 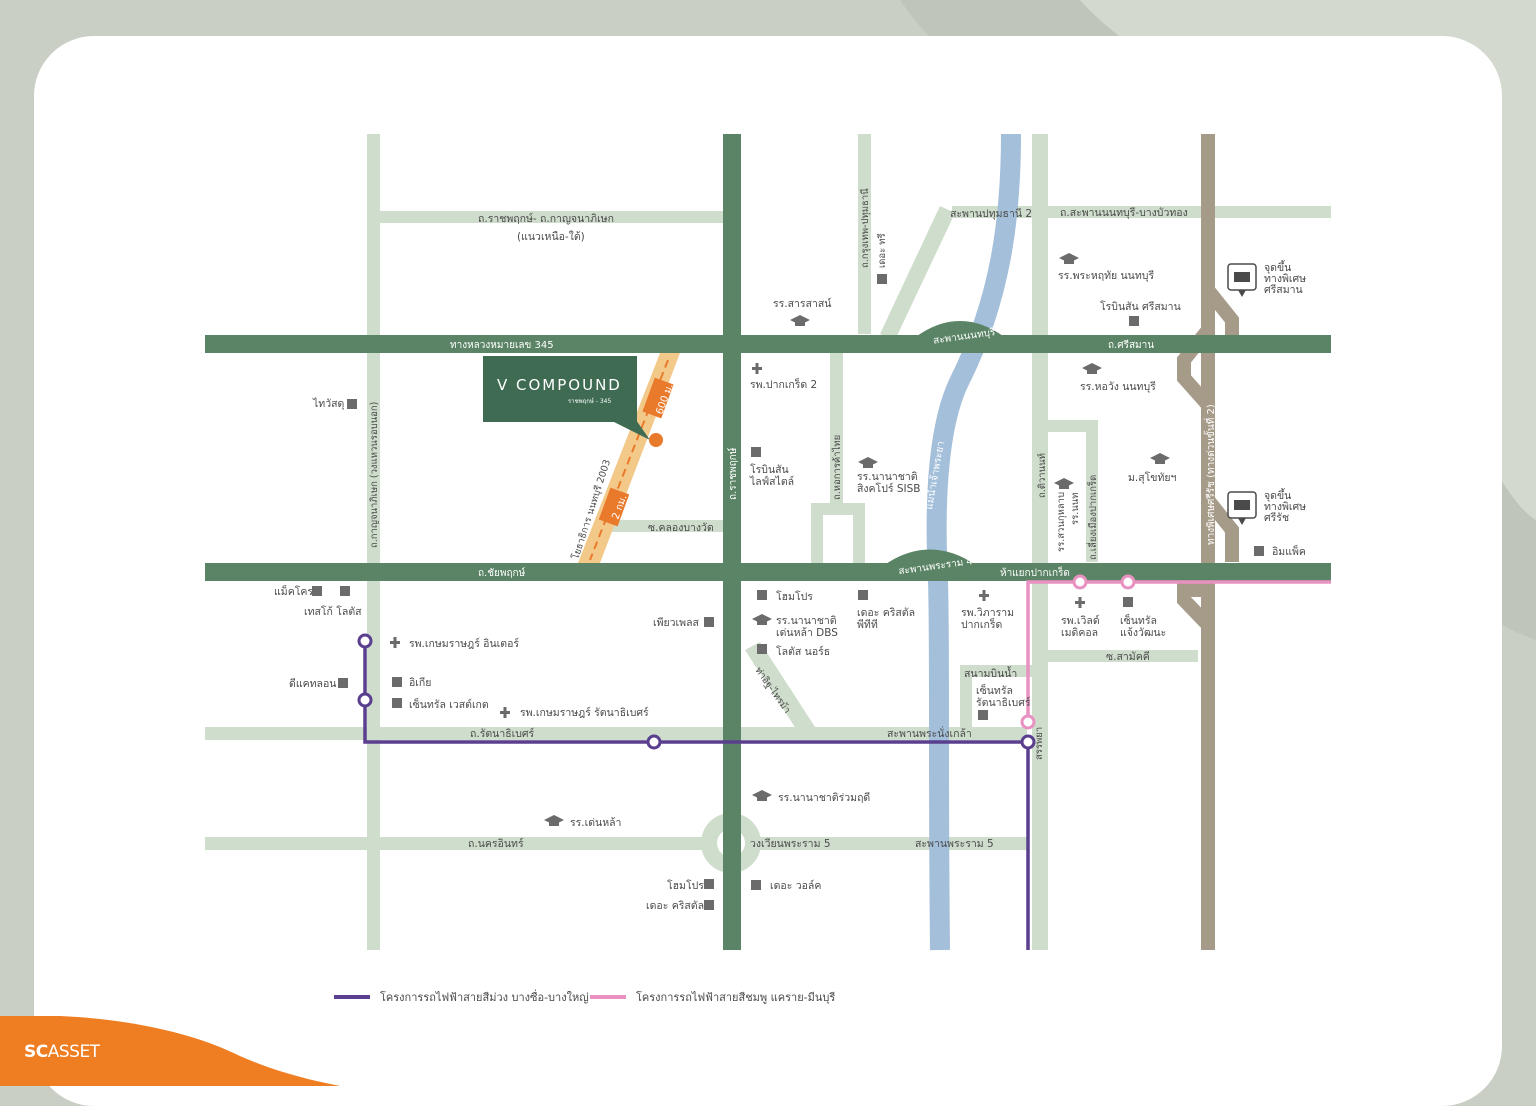 I want to click on svg-text: รพ.ปากเกร็ด 2, so click(x=783, y=384).